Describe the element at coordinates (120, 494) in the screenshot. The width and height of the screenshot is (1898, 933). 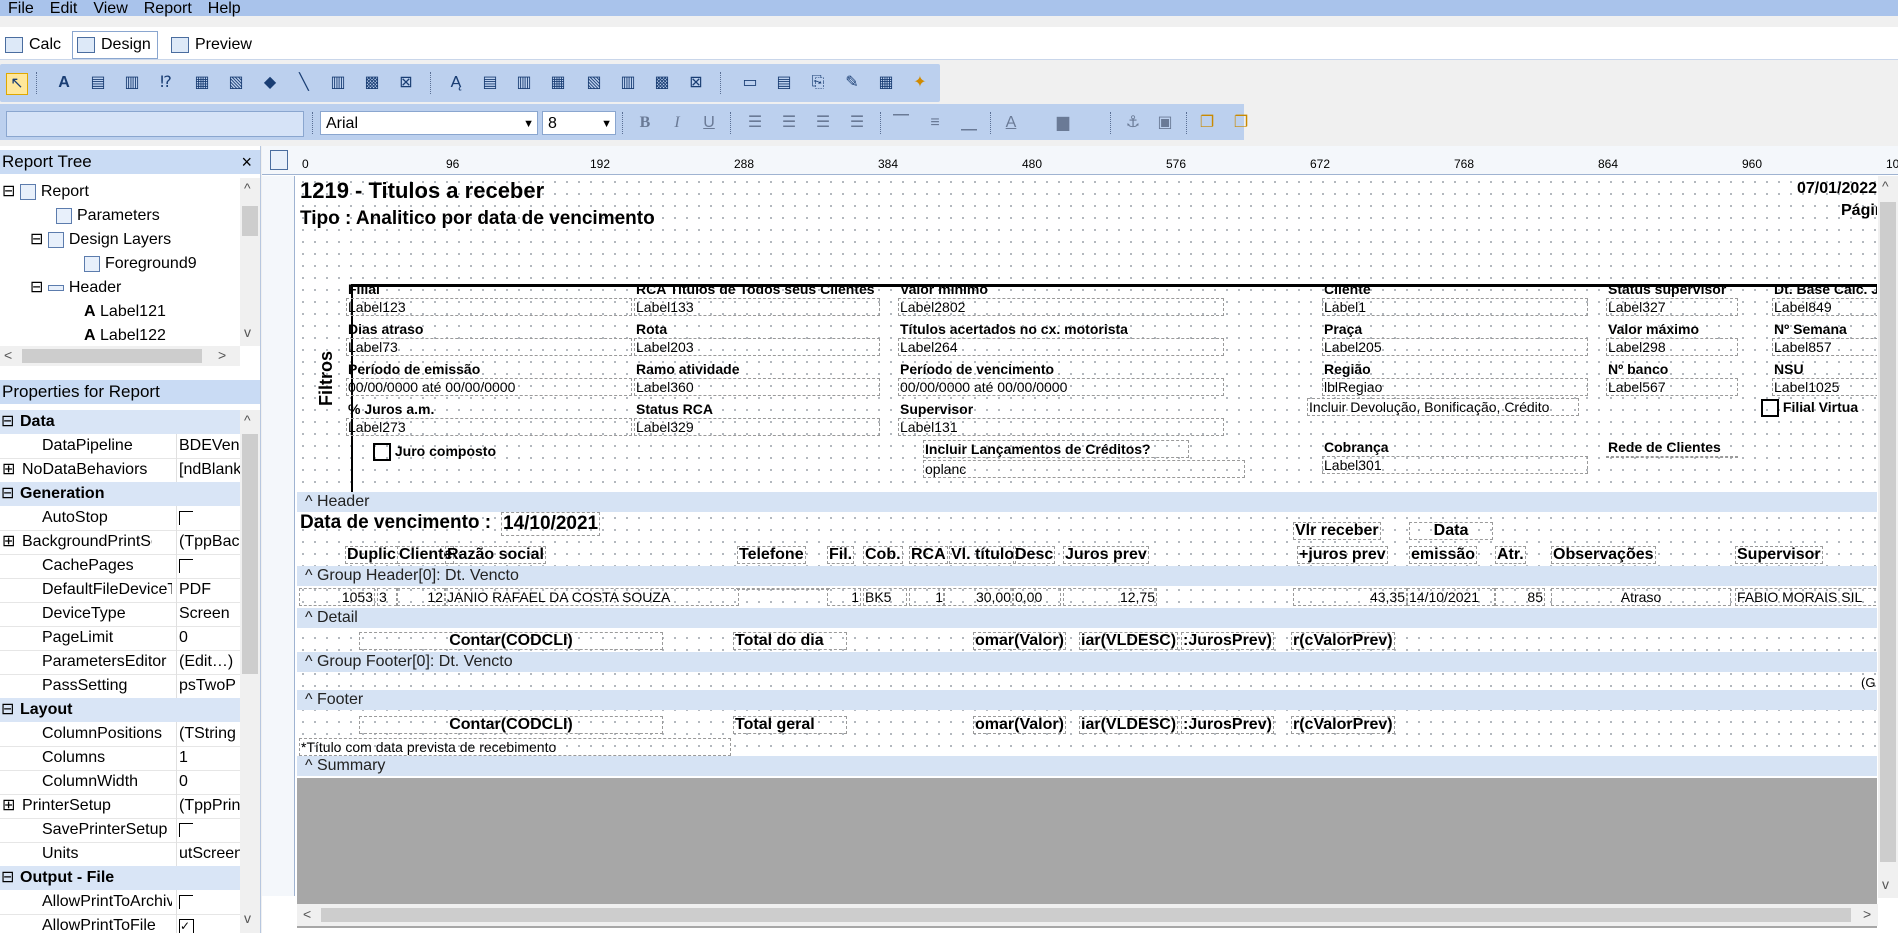
I see `category-generation: Generation` at that location.